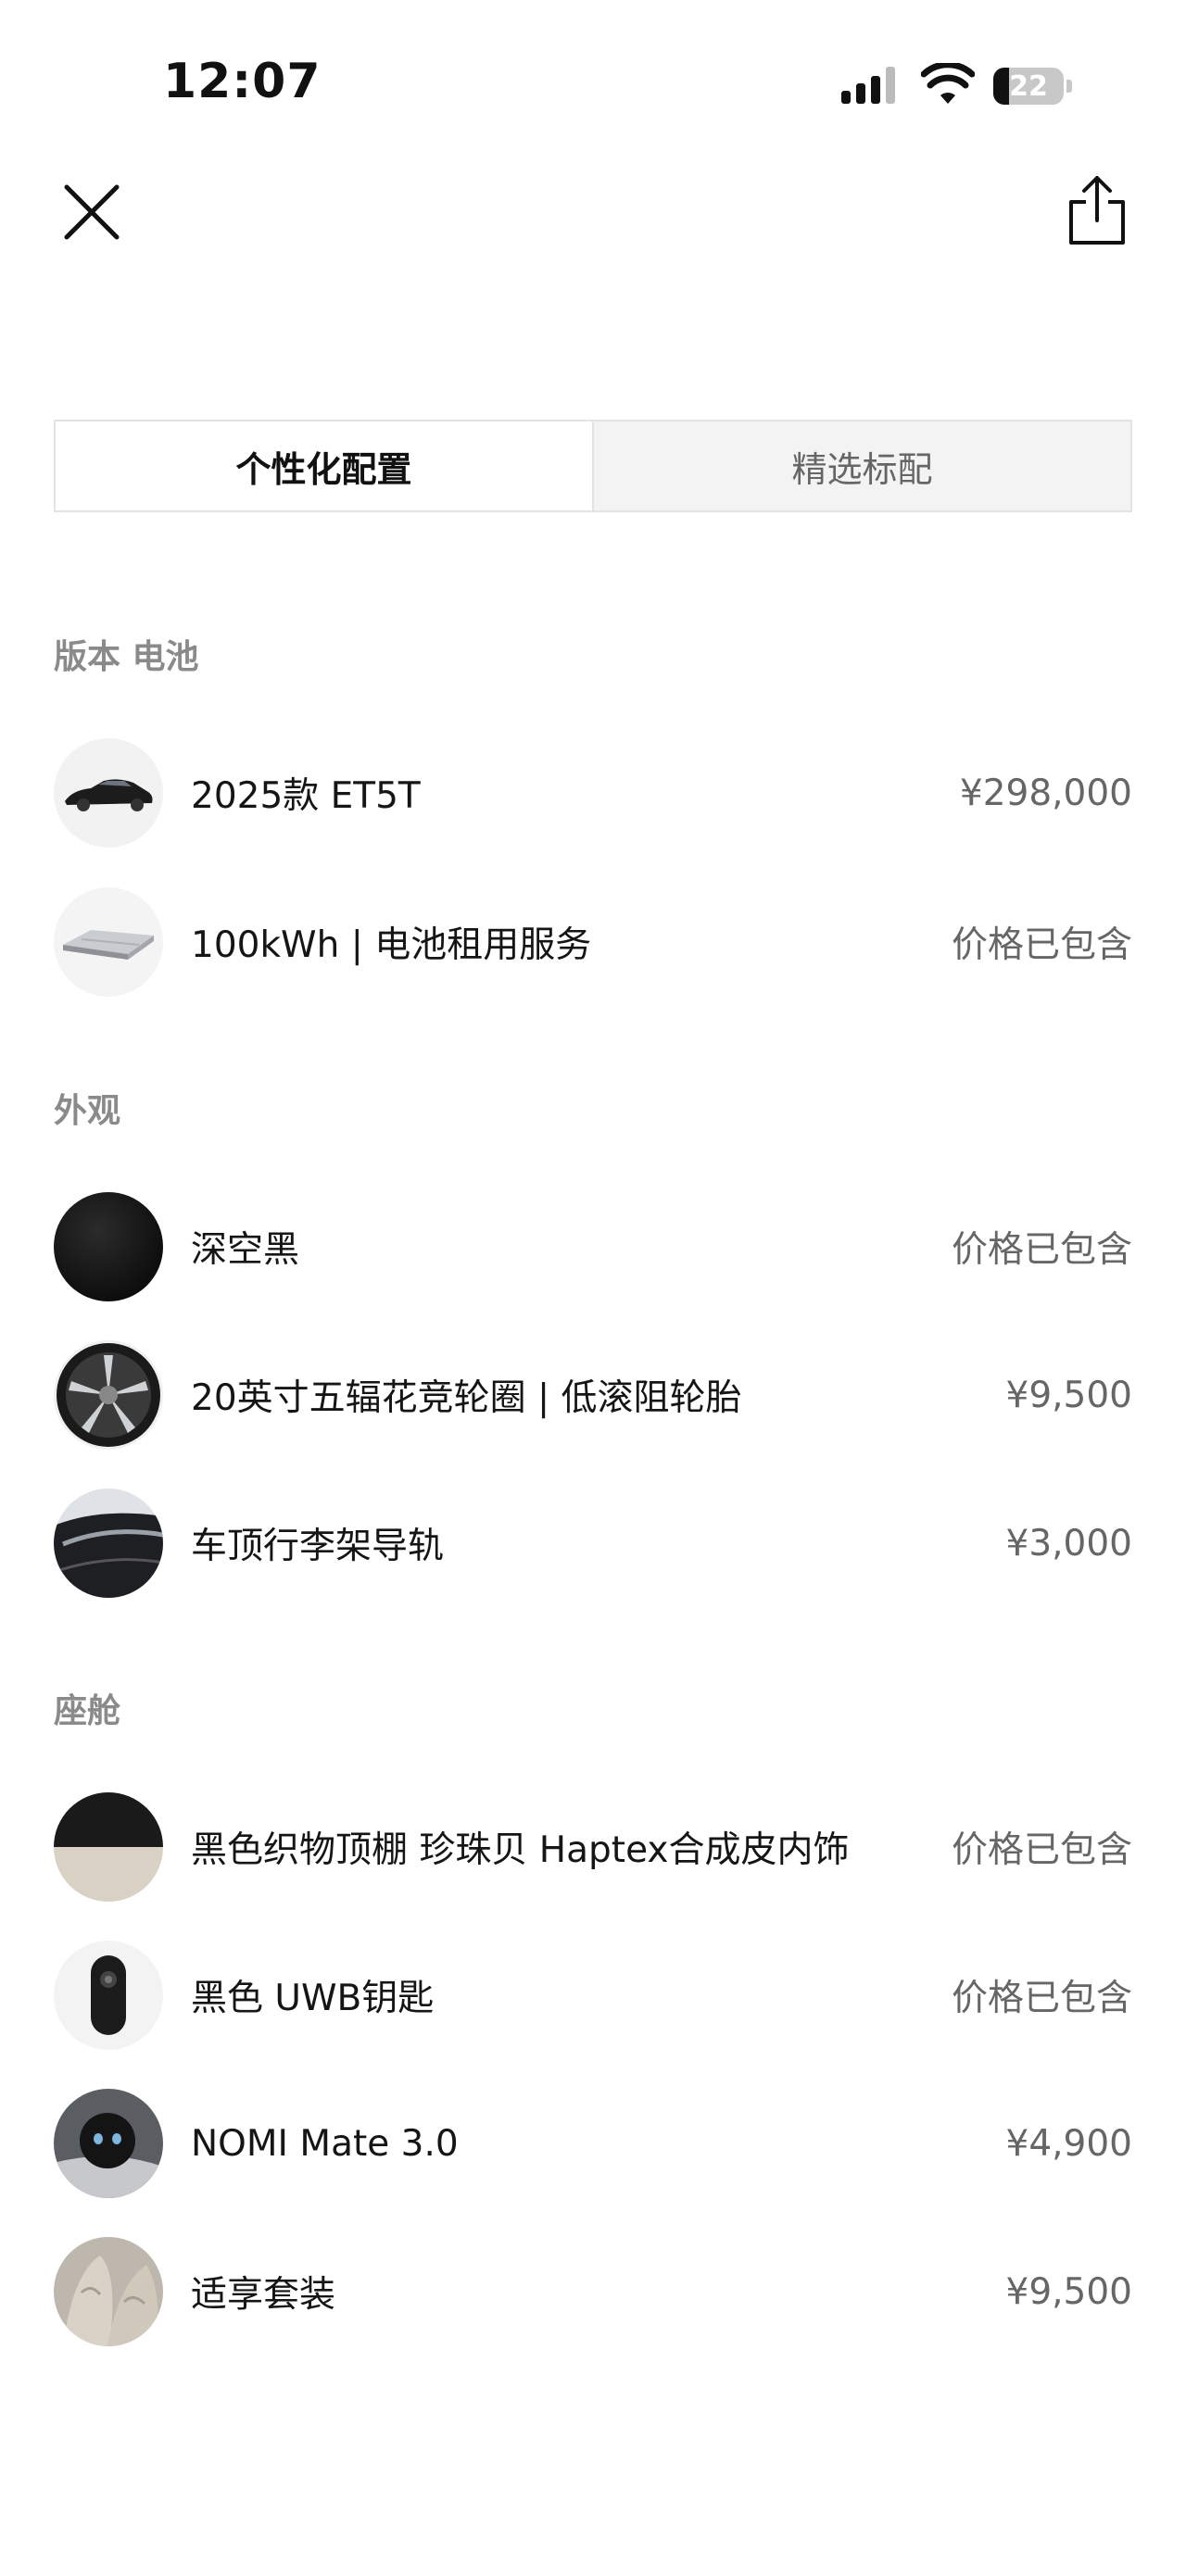 The image size is (1186, 2576). I want to click on item-label: 车顶行李架导轨, so click(318, 1546).